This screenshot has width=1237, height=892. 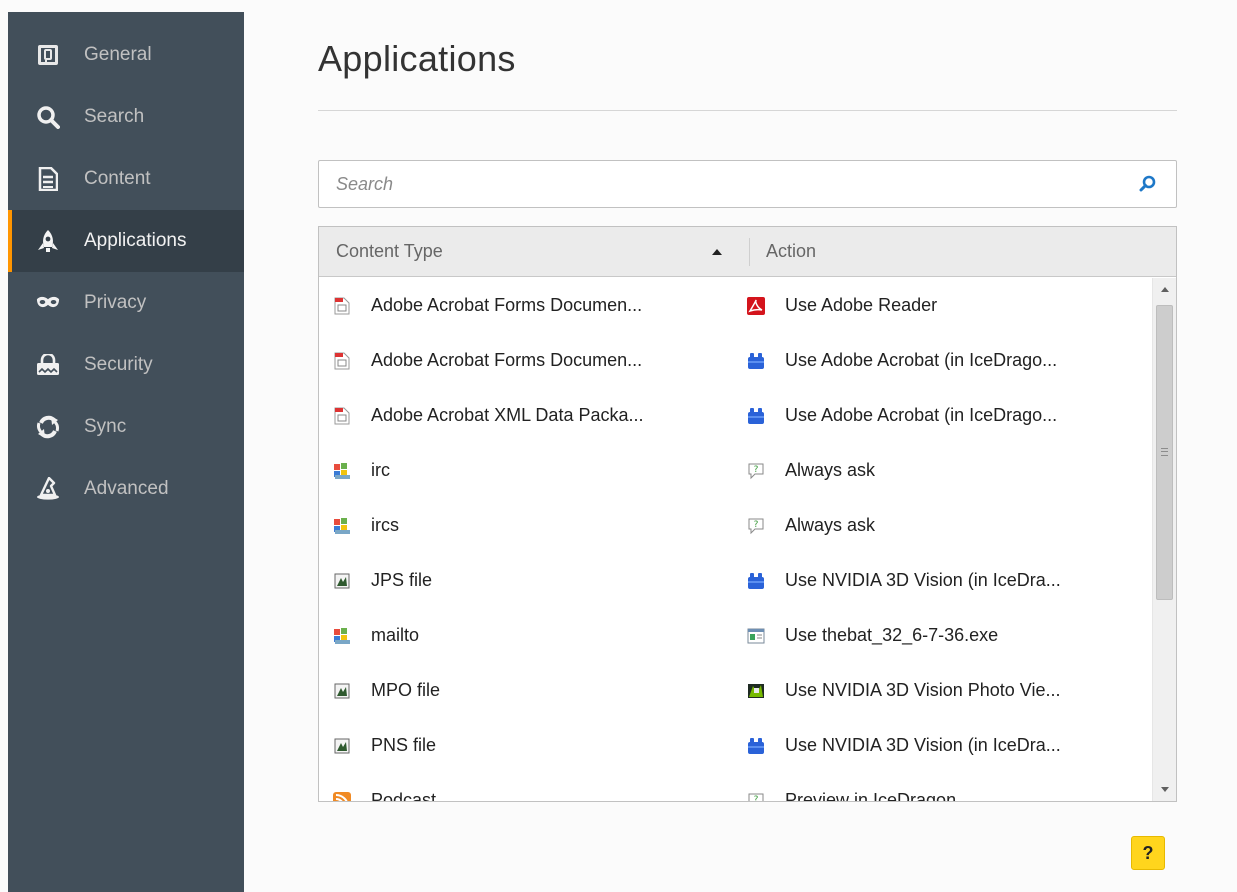 What do you see at coordinates (48, 365) in the screenshot?
I see `lock-icon` at bounding box center [48, 365].